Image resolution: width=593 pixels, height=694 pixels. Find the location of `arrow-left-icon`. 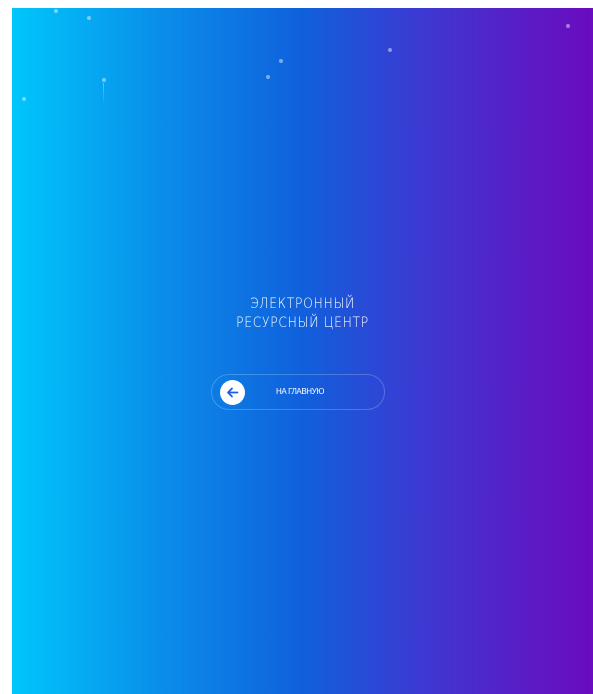

arrow-left-icon is located at coordinates (232, 392).